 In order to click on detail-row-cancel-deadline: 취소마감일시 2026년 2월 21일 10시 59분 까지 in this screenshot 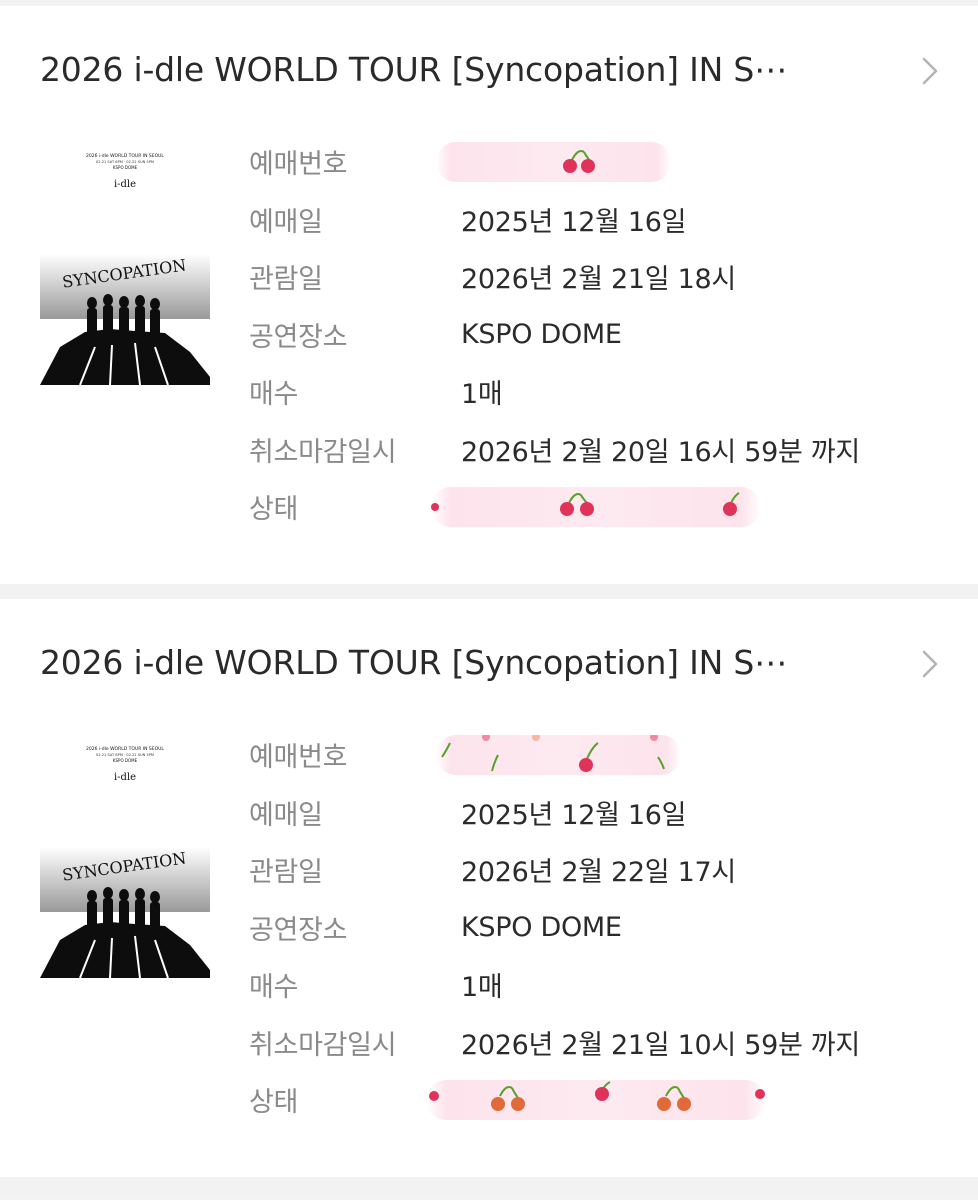, I will do `click(554, 1043)`.